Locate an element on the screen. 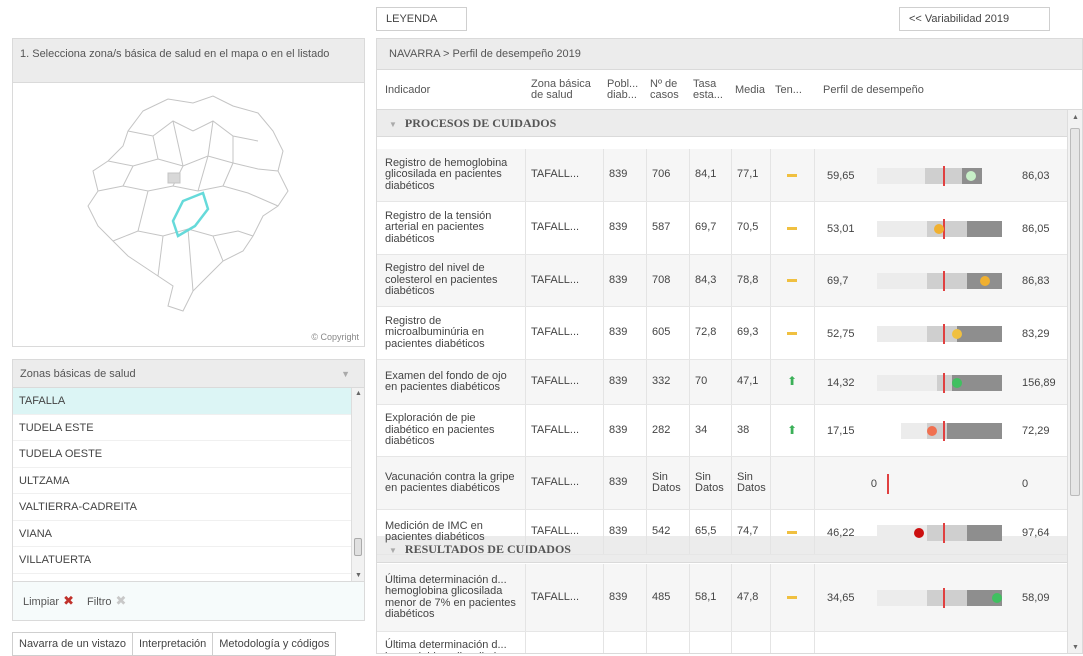 Image resolution: width=1083 pixels, height=656 pixels. zone-item: VILLATUERTA is located at coordinates (182, 560).